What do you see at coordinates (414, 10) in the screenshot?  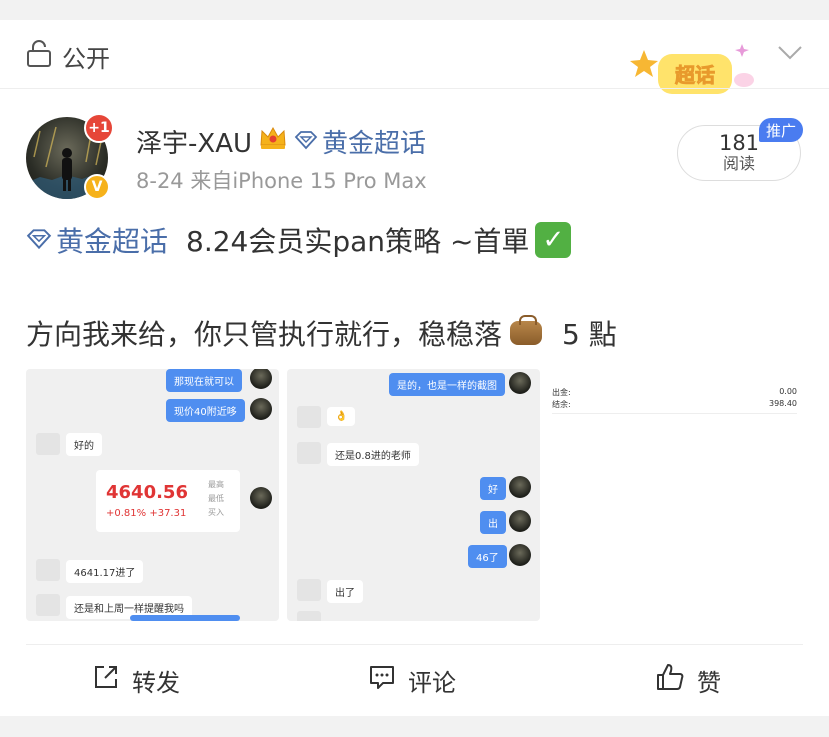 I see `top-band` at bounding box center [414, 10].